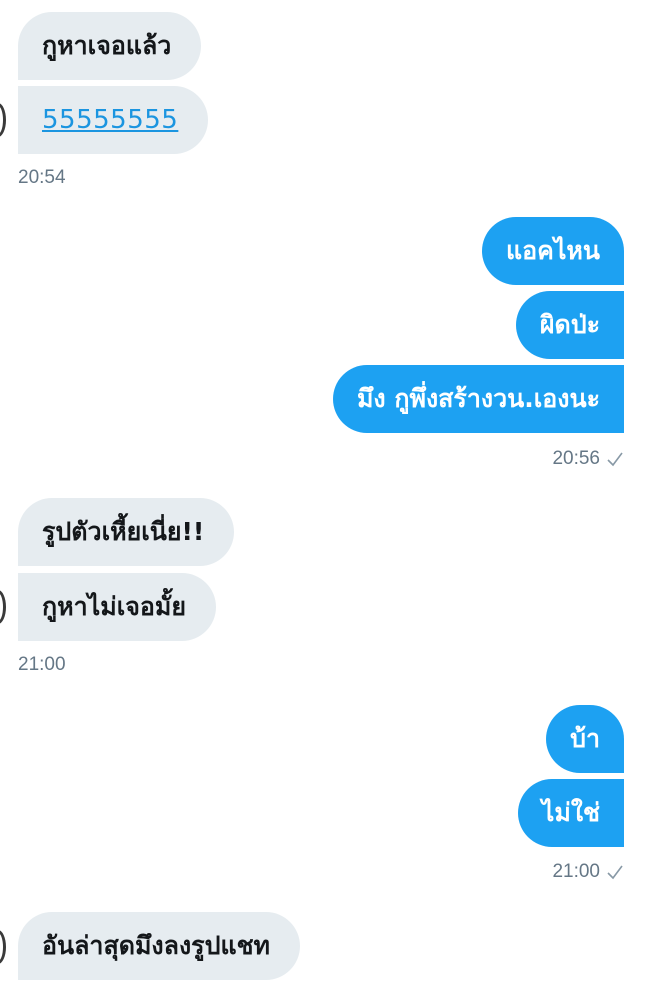 The width and height of the screenshot is (655, 982). I want to click on message-timestamp: 20:56, so click(588, 459).